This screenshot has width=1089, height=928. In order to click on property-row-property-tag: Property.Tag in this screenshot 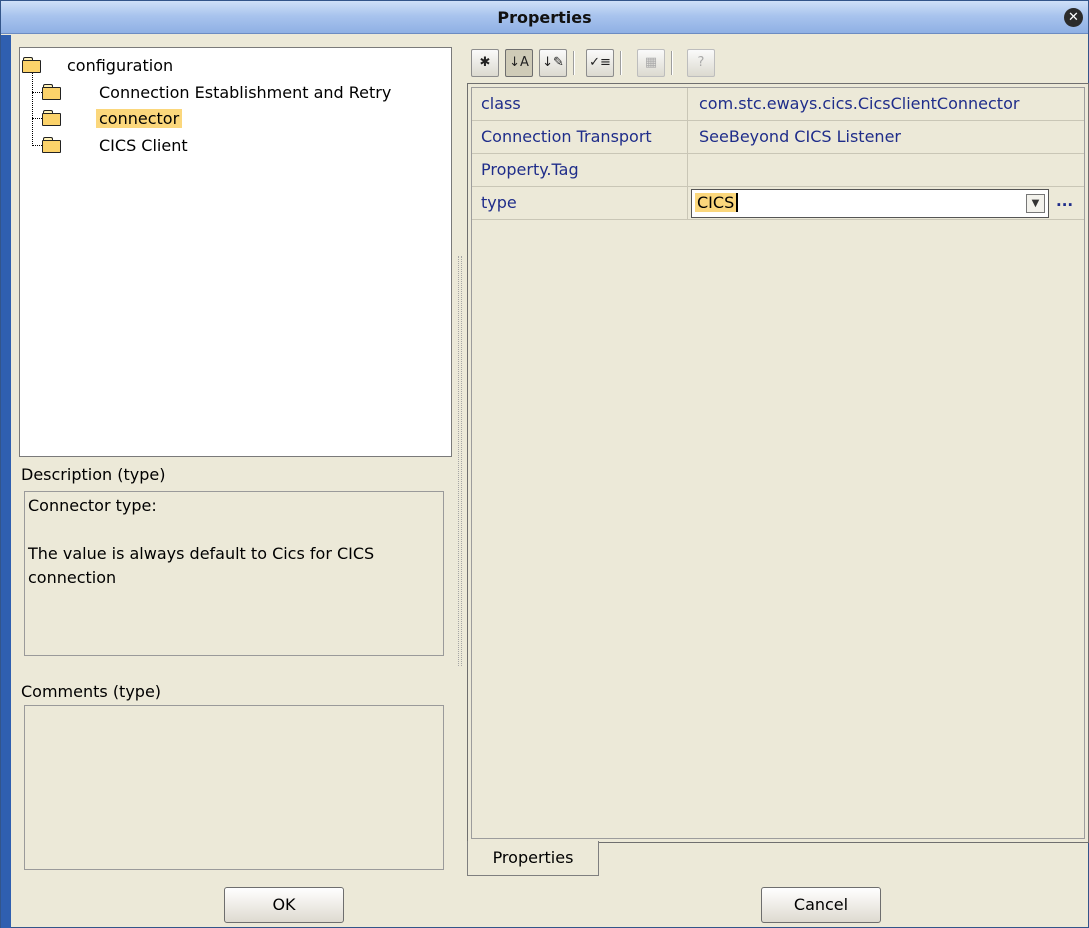, I will do `click(778, 170)`.